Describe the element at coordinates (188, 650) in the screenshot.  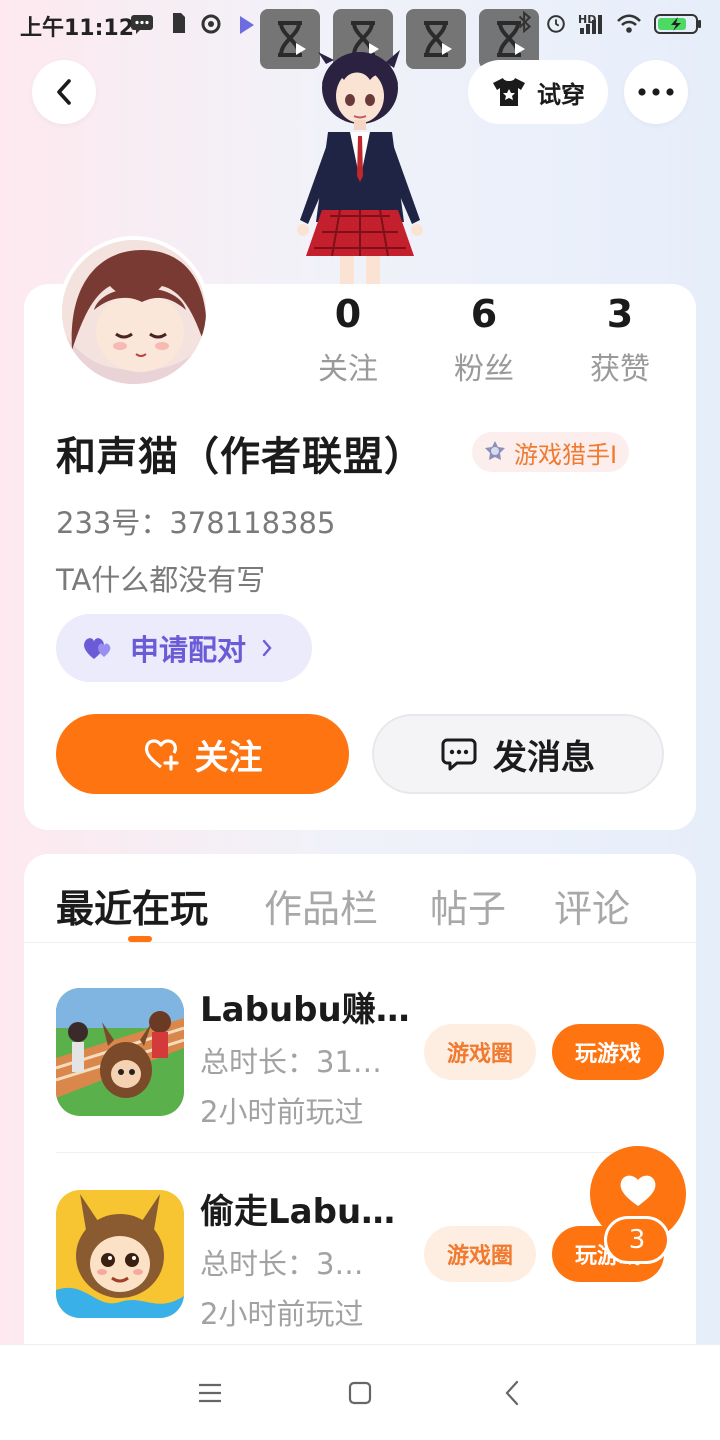
I see `apply-pair-label: 申请配对` at that location.